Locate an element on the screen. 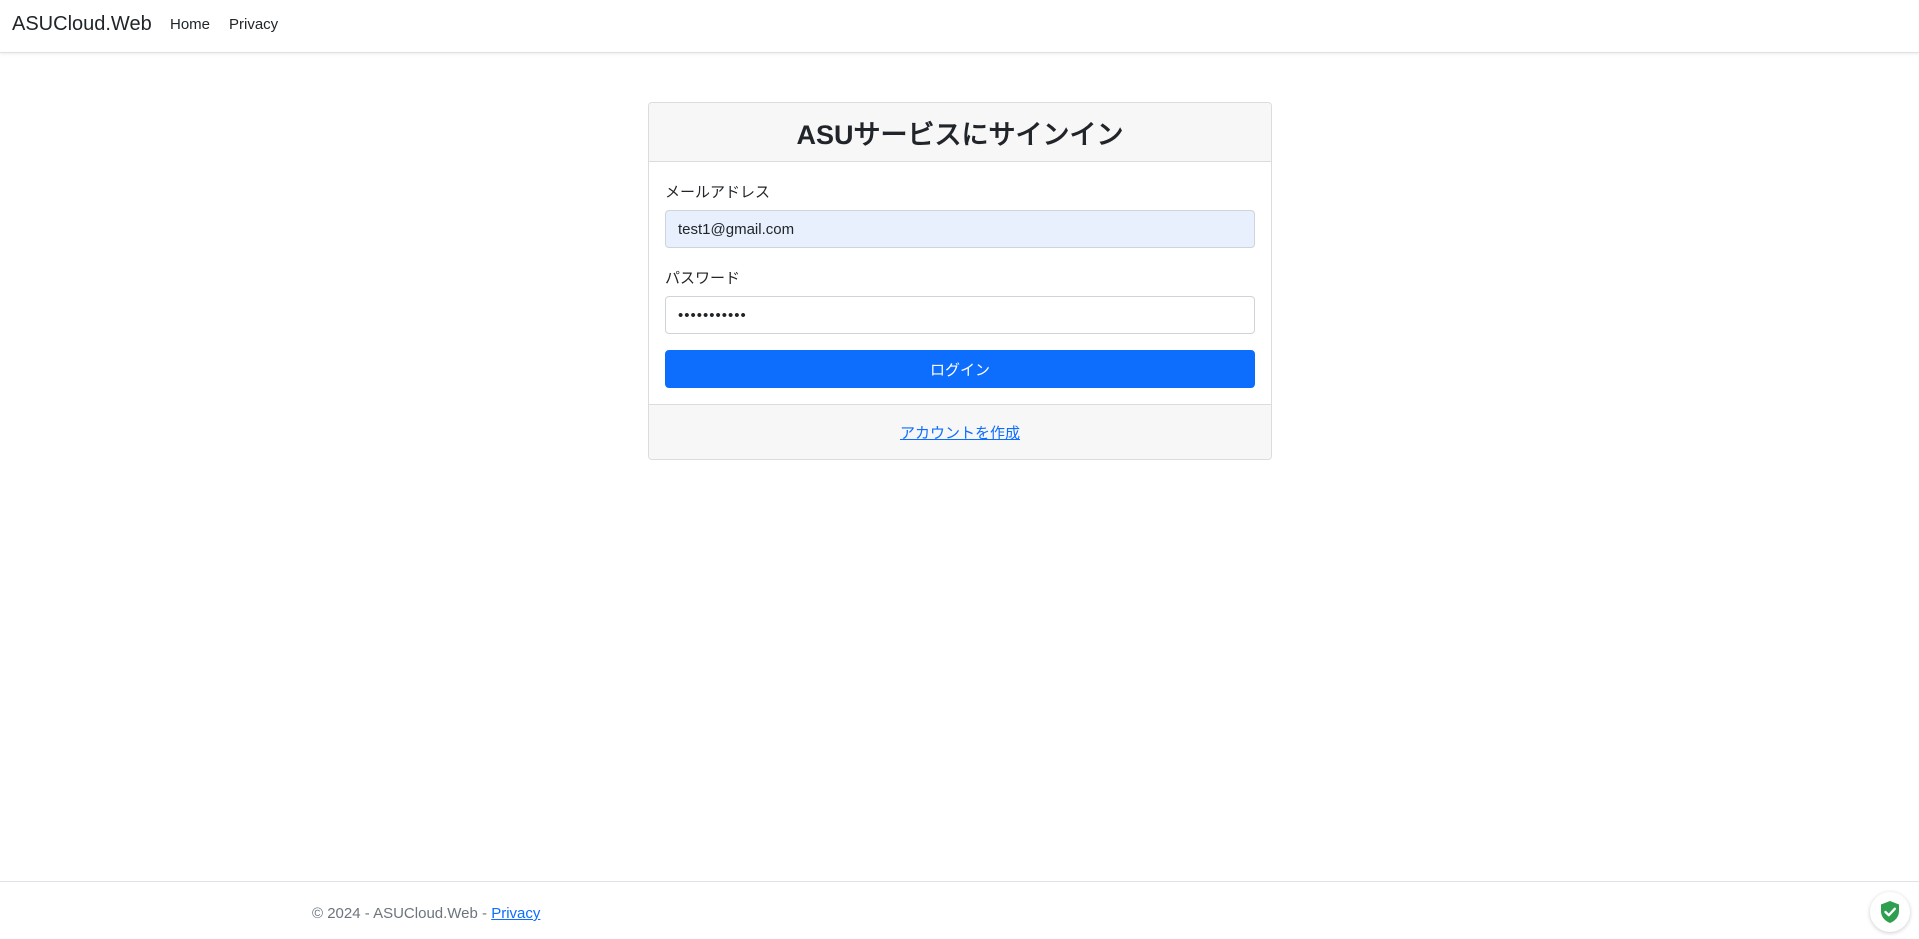  login-card-header: ASUサービスにサインイン is located at coordinates (960, 132).